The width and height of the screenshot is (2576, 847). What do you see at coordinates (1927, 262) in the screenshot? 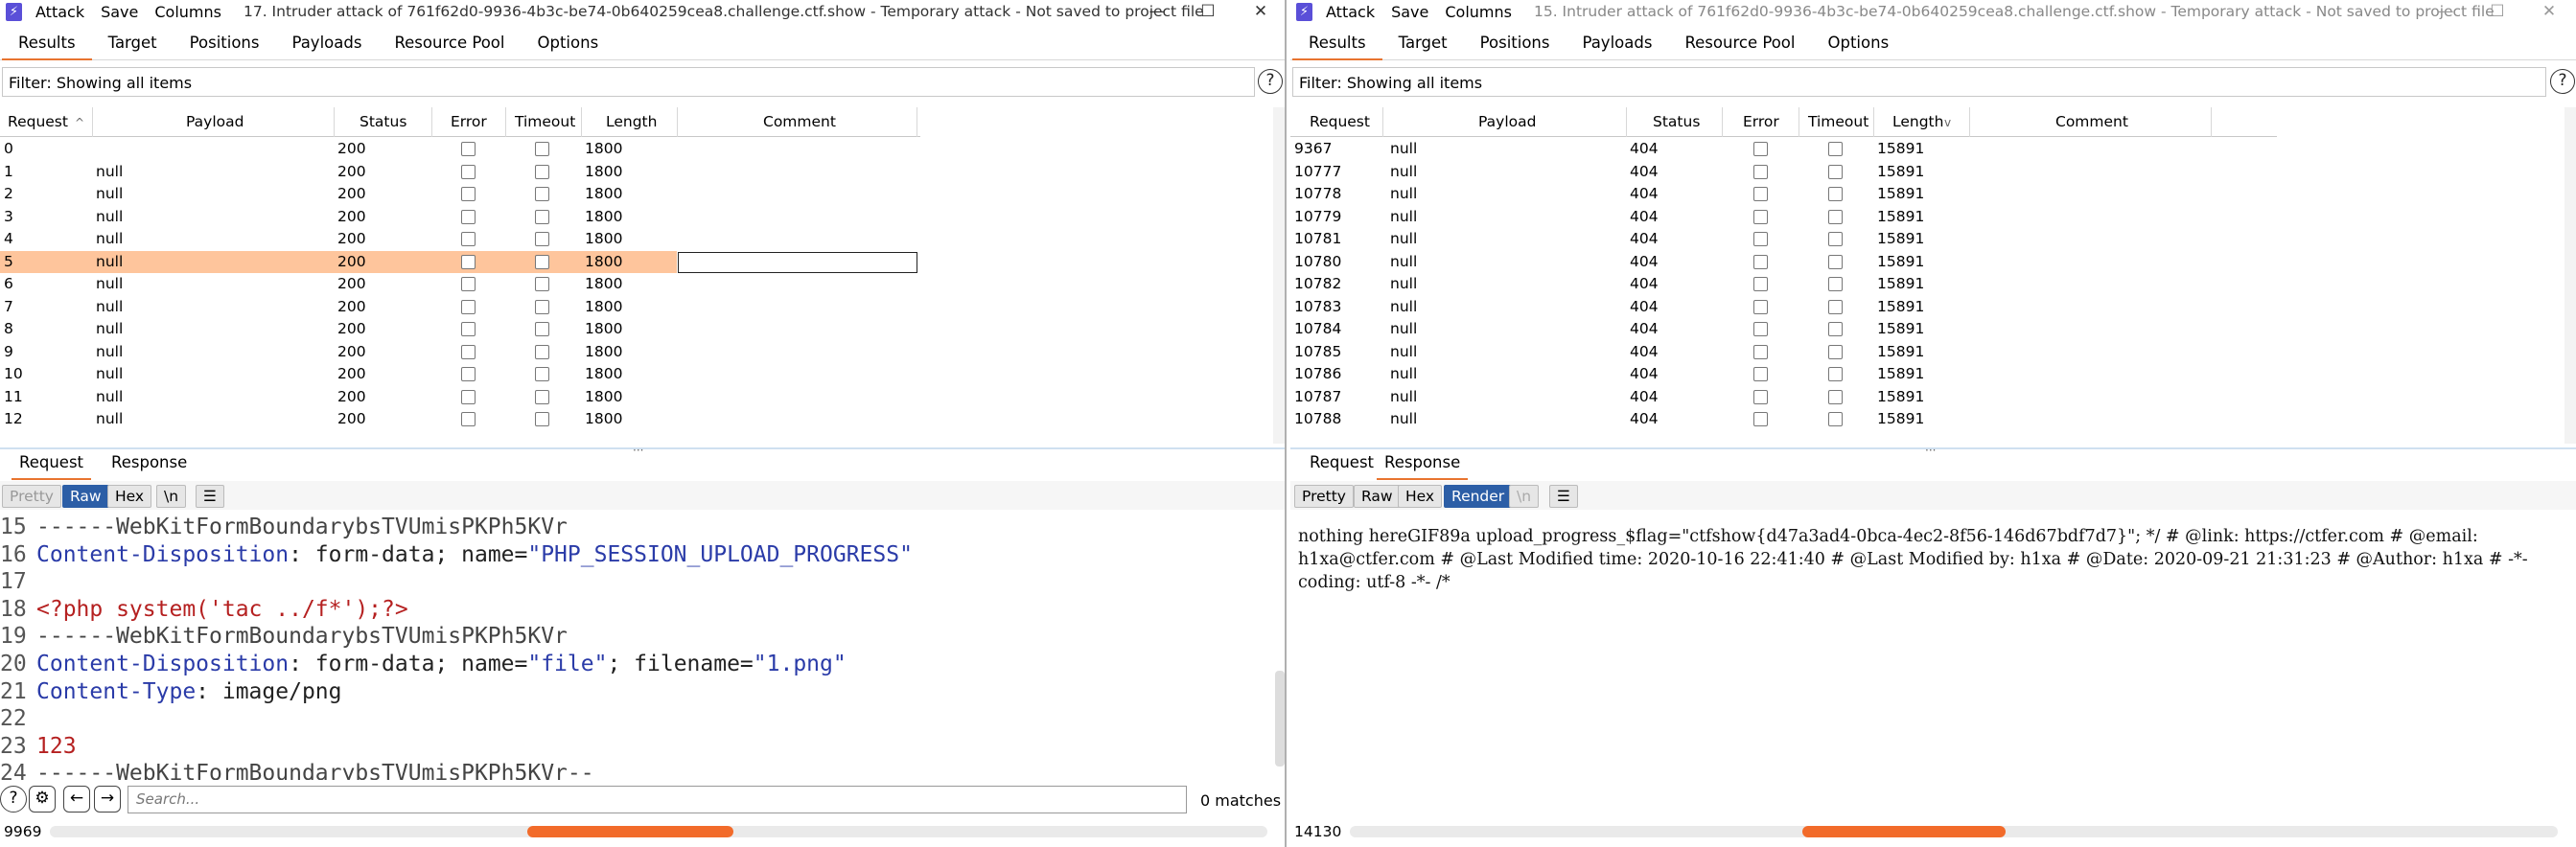
I see `table-row: 10780 null 404 15891` at bounding box center [1927, 262].